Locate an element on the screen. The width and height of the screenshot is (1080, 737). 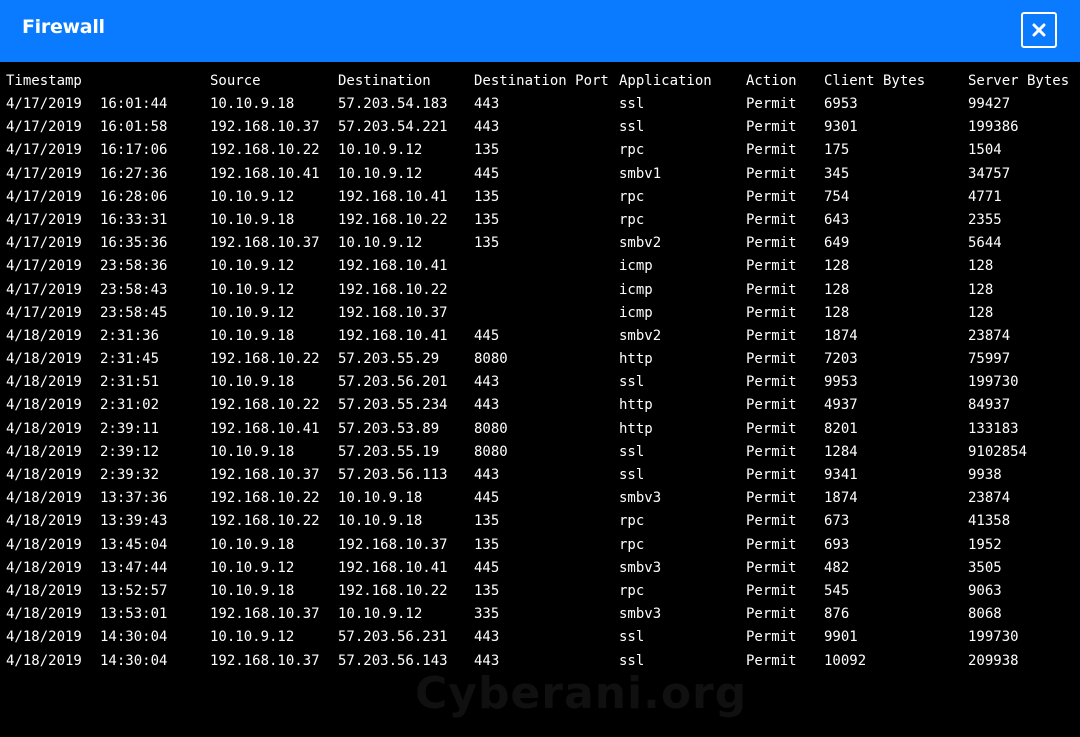
cell-server-bytes: 199386 is located at coordinates (993, 127).